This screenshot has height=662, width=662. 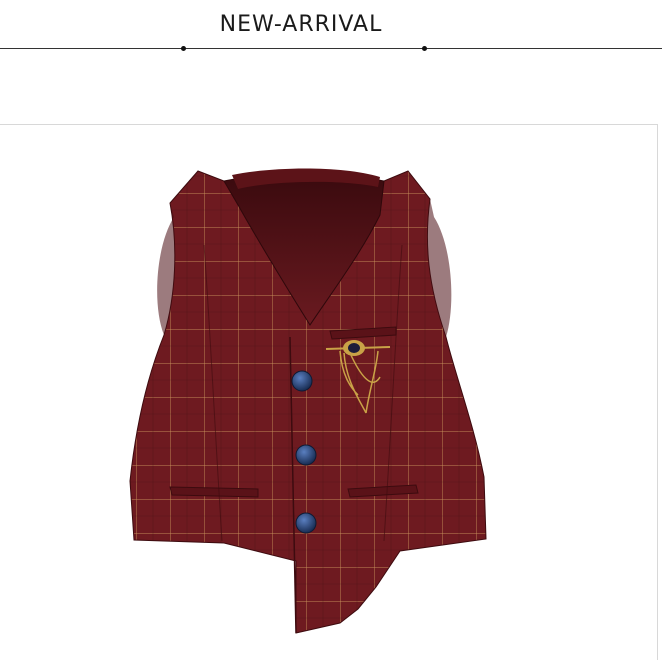 What do you see at coordinates (301, 24) in the screenshot?
I see `section-title: NEW-ARRIVAL` at bounding box center [301, 24].